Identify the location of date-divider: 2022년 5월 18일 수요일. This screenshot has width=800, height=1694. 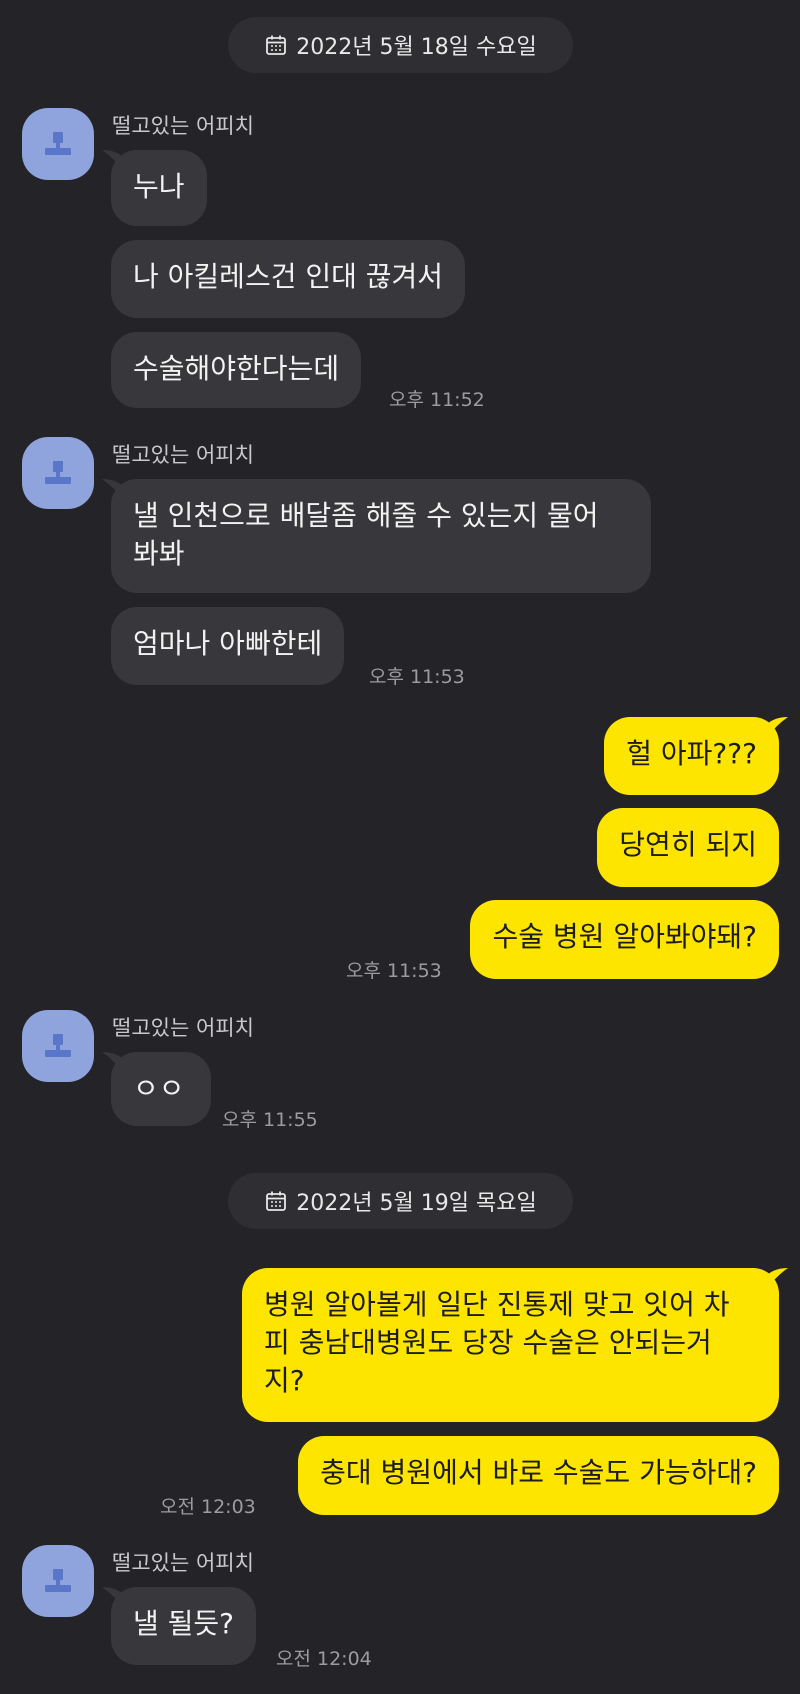
(400, 45).